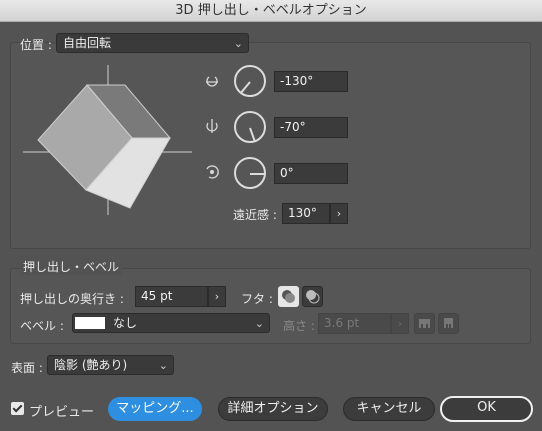 The height and width of the screenshot is (431, 542). I want to click on rotate-z-field: 0°, so click(311, 173).